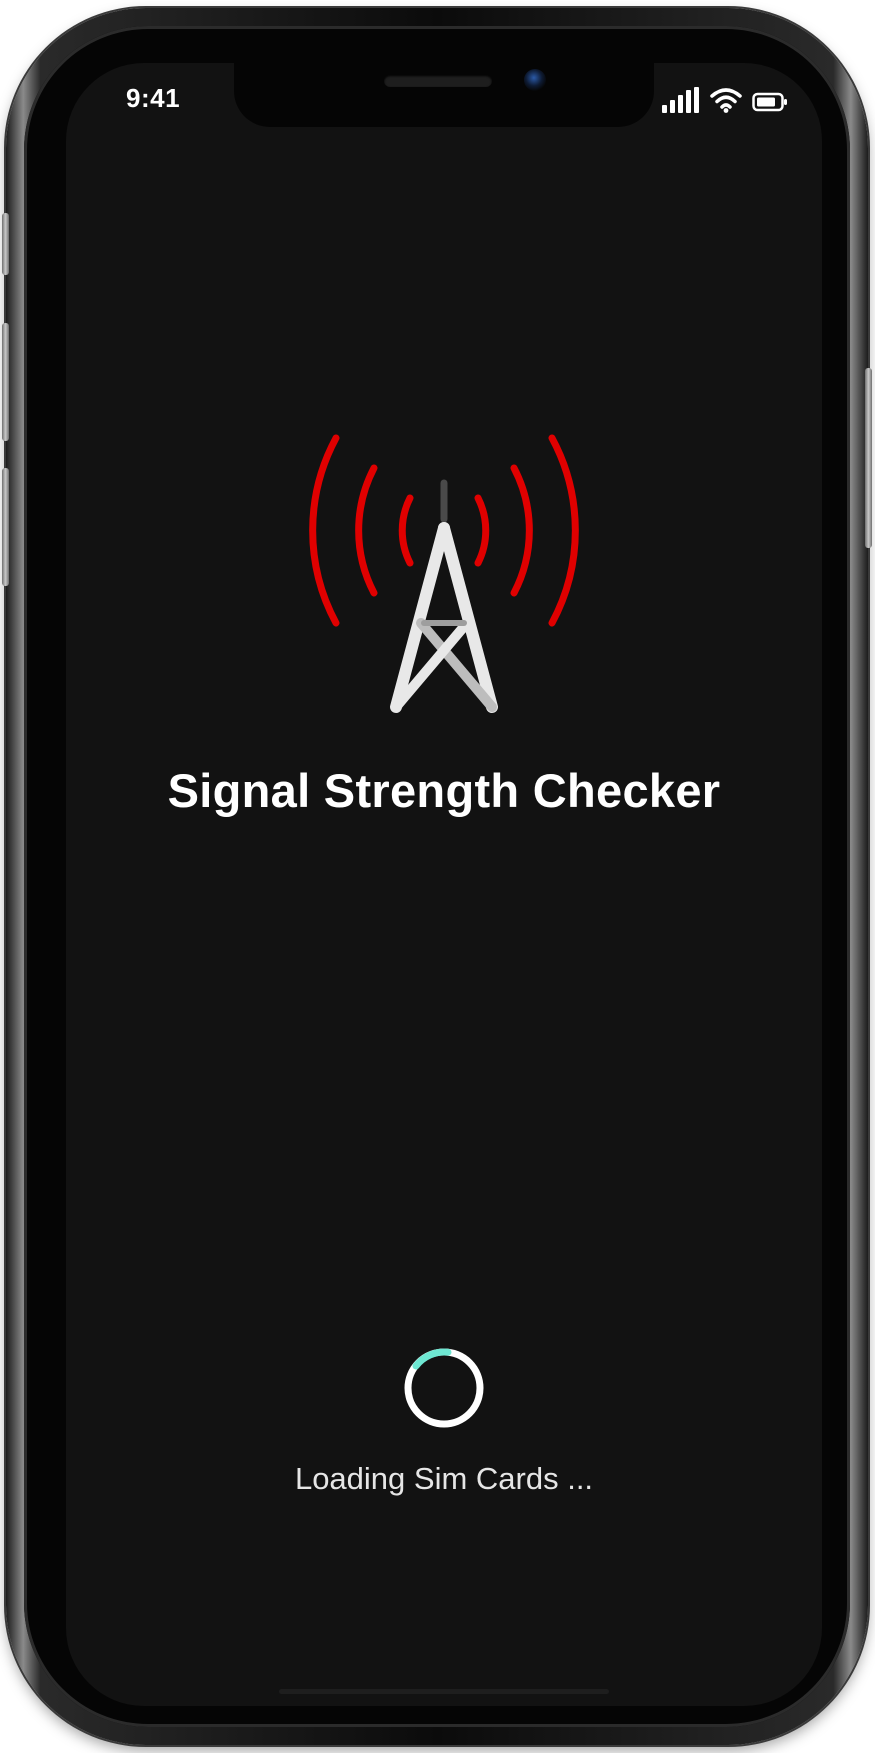 This screenshot has width=875, height=1753. Describe the element at coordinates (444, 790) in the screenshot. I see `app-title: Signal Strength Checker` at that location.